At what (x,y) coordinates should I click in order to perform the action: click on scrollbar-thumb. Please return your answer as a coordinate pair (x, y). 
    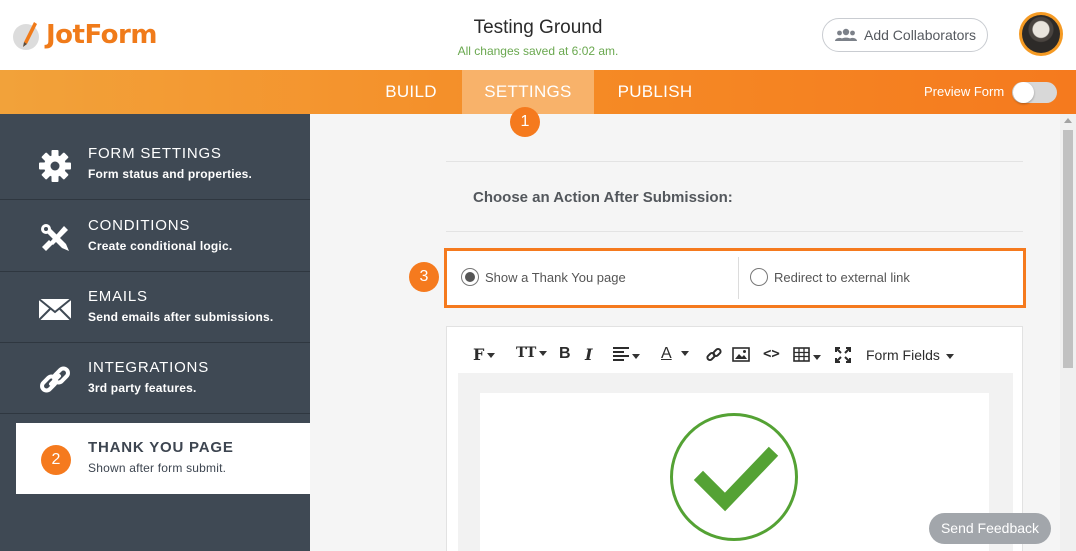
    Looking at the image, I should click on (1068, 249).